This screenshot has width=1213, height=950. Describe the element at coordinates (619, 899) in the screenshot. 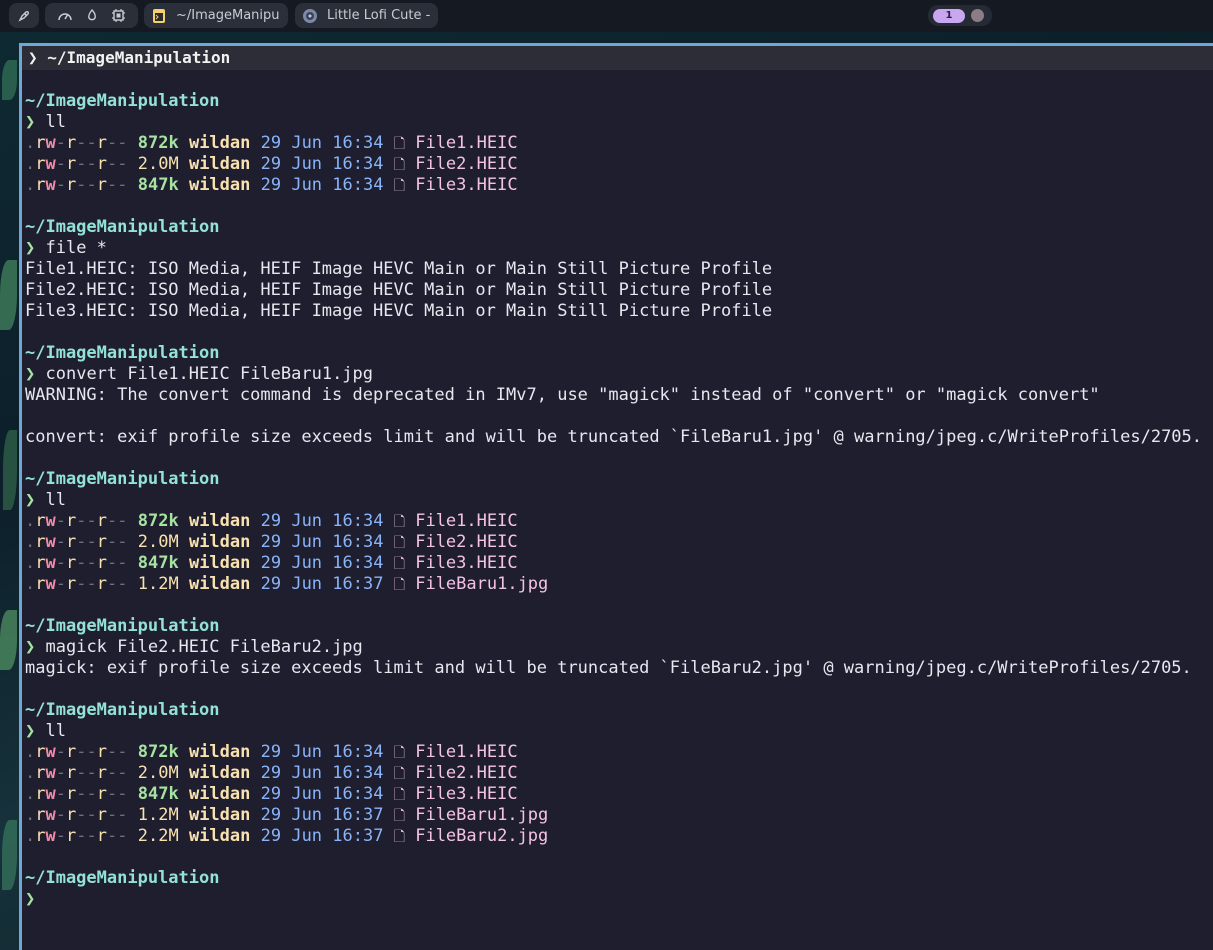

I see `prompt-command-line: ❯` at that location.